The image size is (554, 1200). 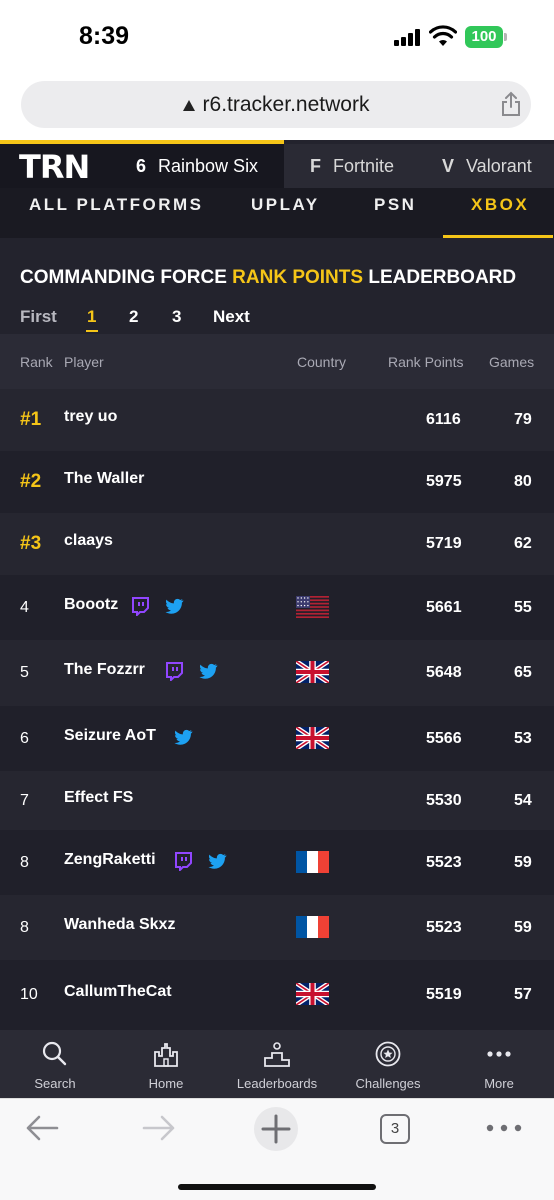 What do you see at coordinates (54, 167) in the screenshot?
I see `trn-logo: TRN` at bounding box center [54, 167].